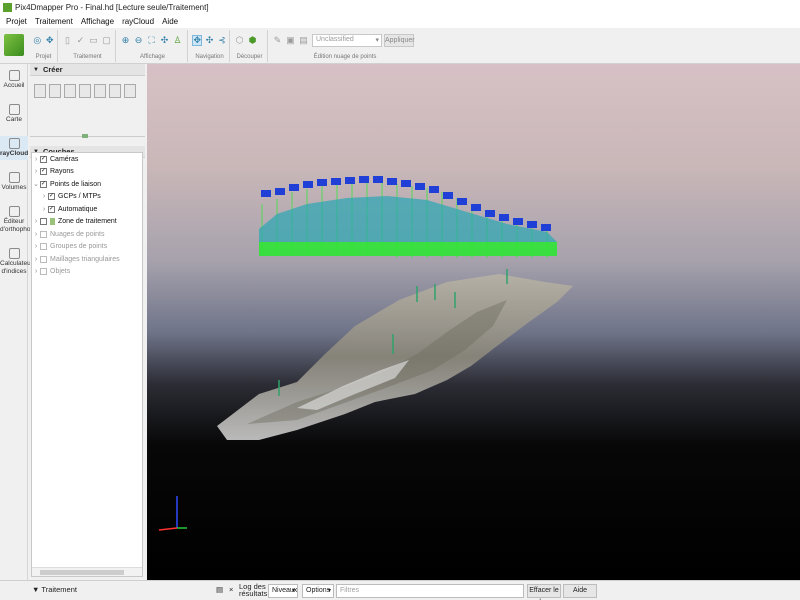  I want to click on sidebar-item-editeur-orthophotos: Éditeur d'orthophotos, so click(19, 220).